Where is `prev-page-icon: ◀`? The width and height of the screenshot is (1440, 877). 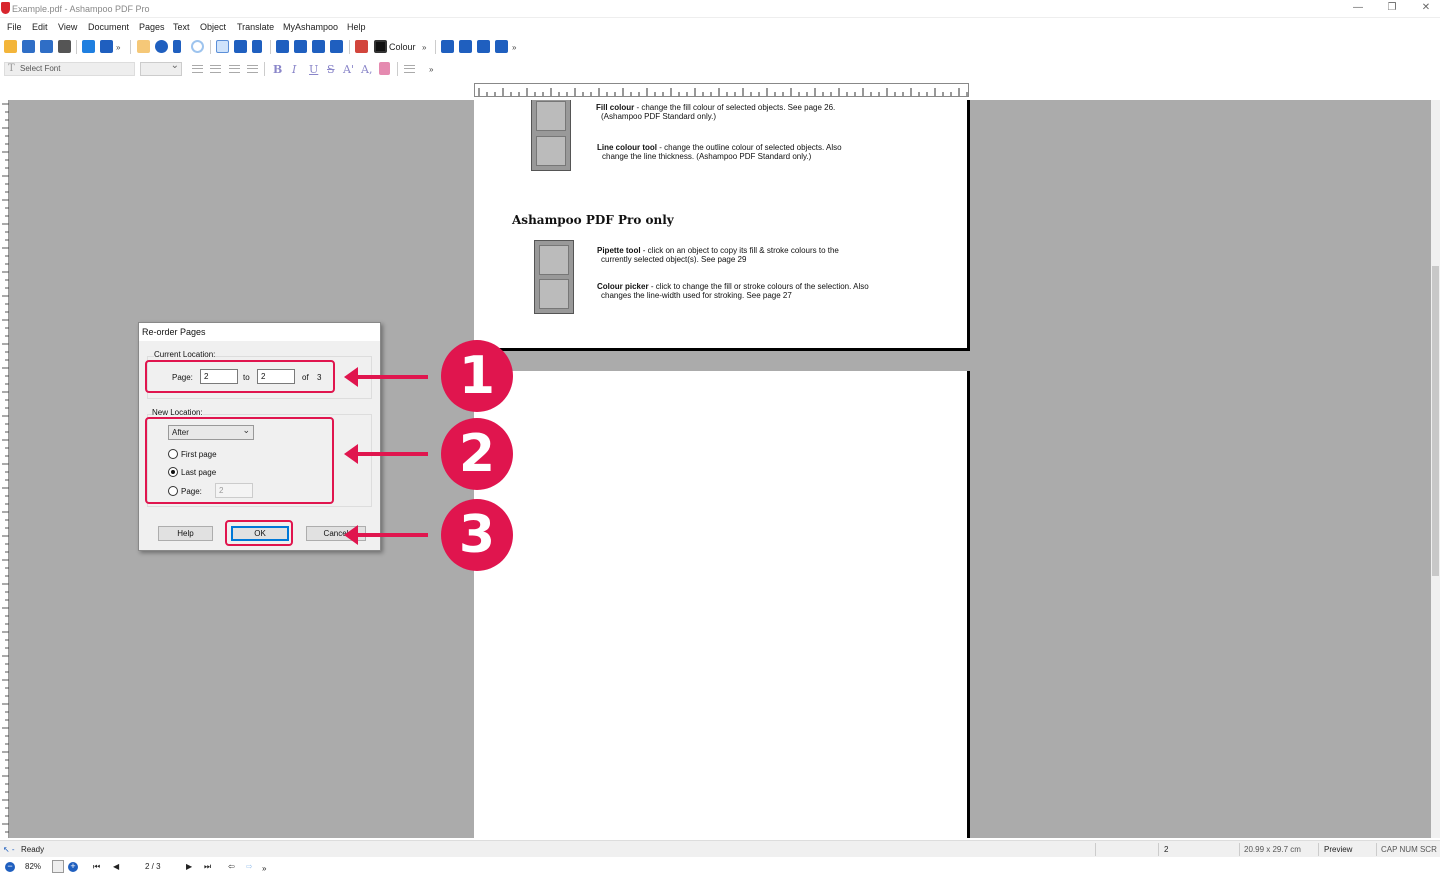
prev-page-icon: ◀ is located at coordinates (116, 866).